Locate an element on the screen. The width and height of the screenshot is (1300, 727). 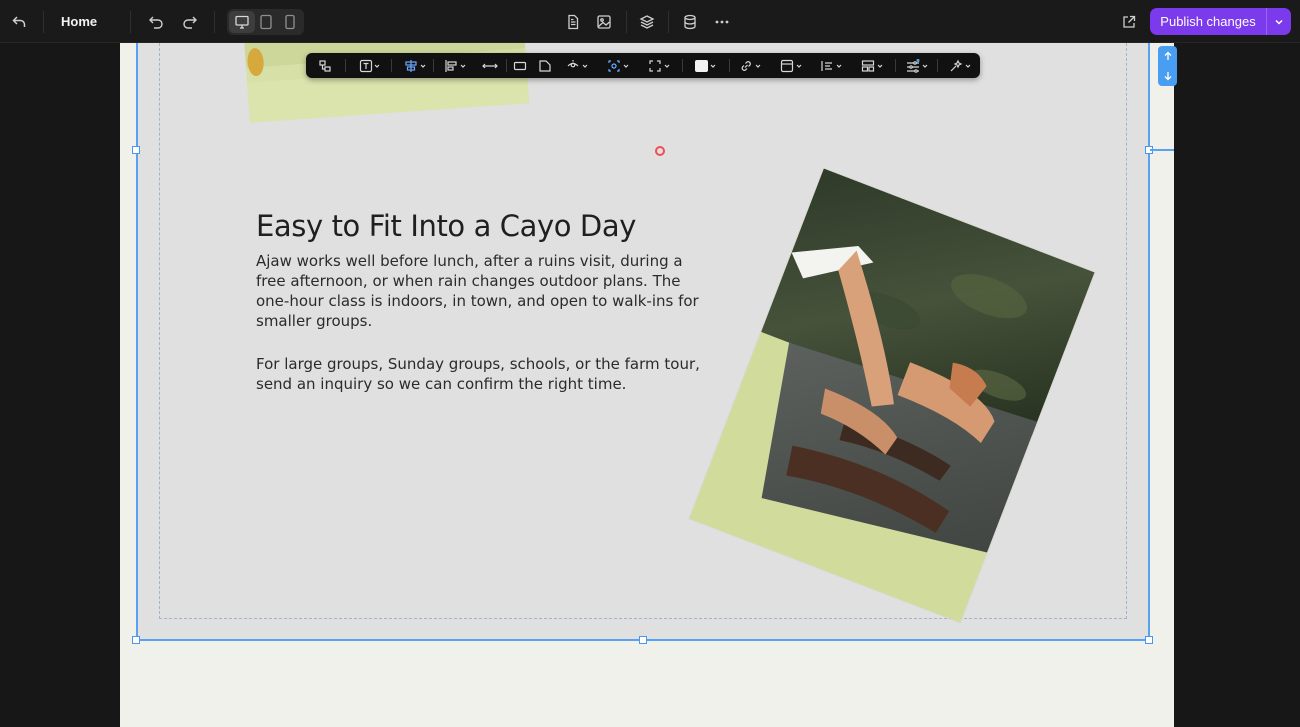
layers-icon is located at coordinates (647, 22).